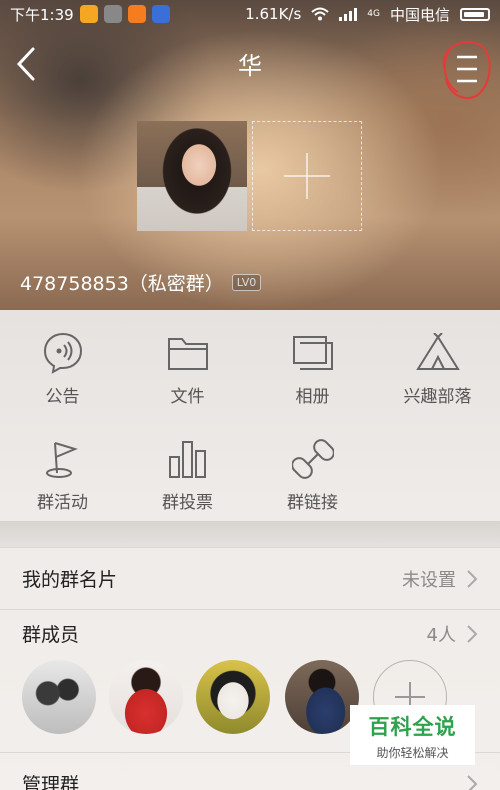 This screenshot has height=790, width=500. What do you see at coordinates (320, 14) in the screenshot?
I see `wifi-icon` at bounding box center [320, 14].